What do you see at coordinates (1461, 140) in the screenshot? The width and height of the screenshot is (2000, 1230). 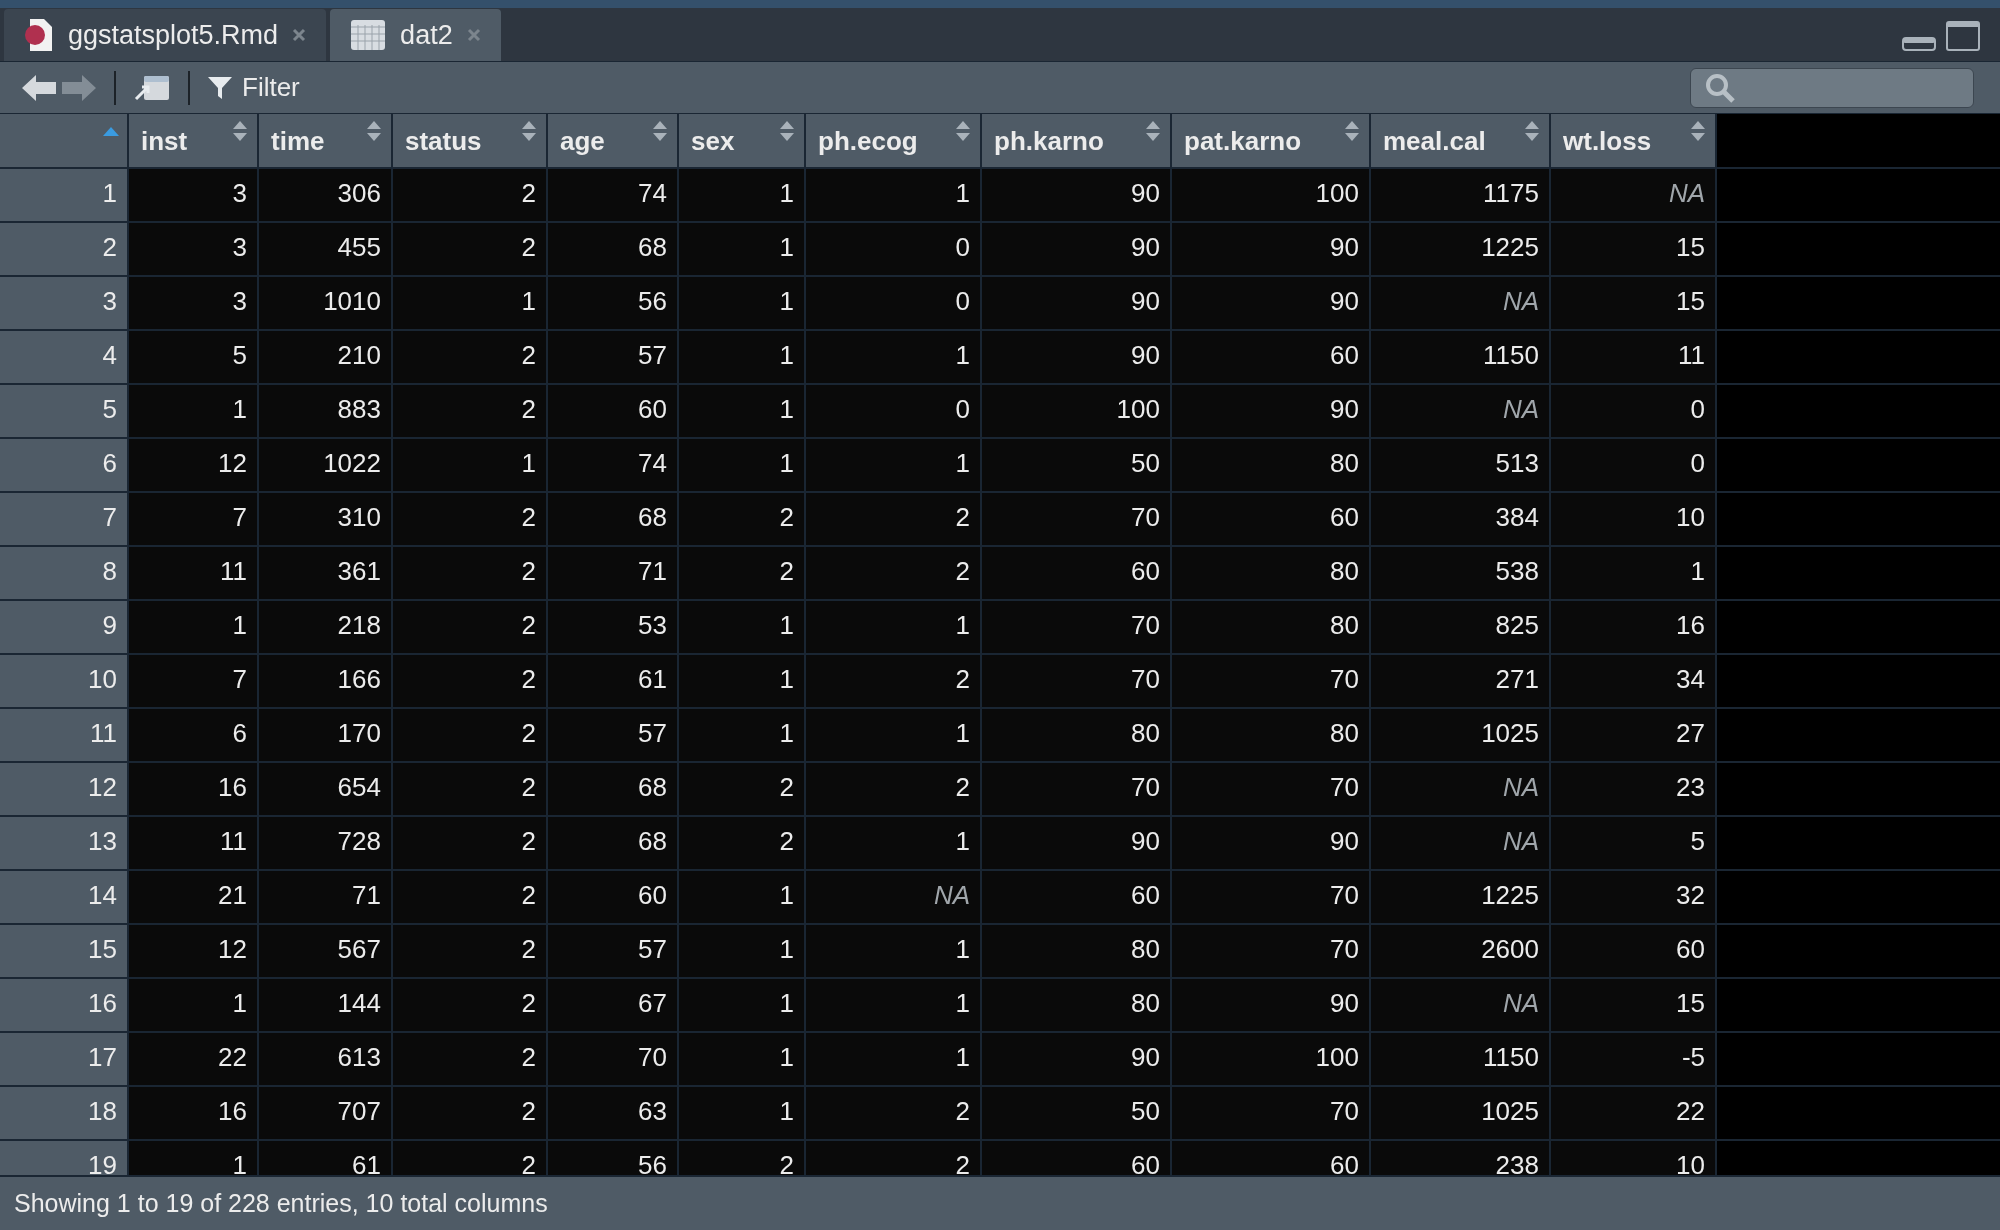 I see `column-header: meal.cal` at bounding box center [1461, 140].